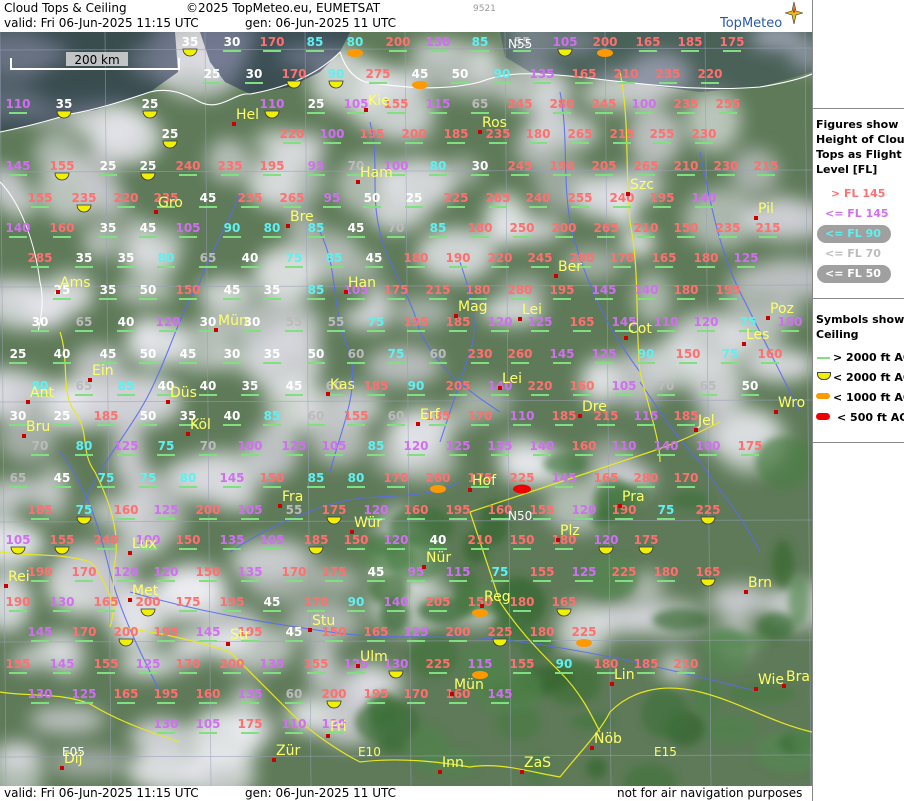 The height and width of the screenshot is (801, 904). I want to click on cloud-top-value: 215, so click(437, 290).